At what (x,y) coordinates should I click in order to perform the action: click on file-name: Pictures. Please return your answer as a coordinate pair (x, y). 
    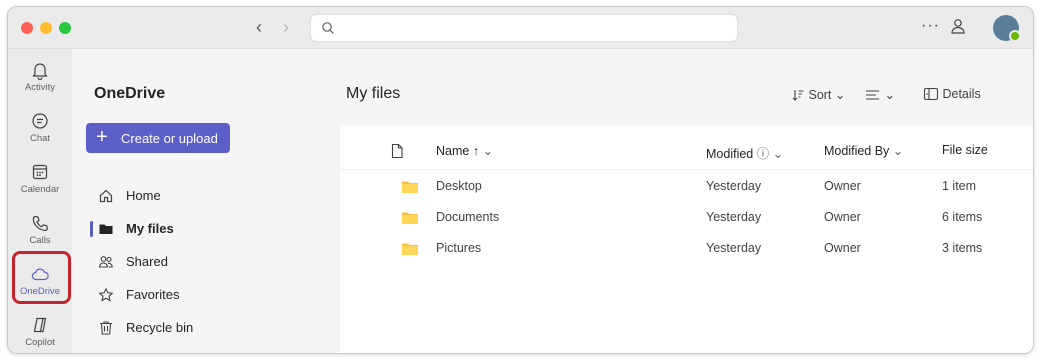
    Looking at the image, I should click on (458, 248).